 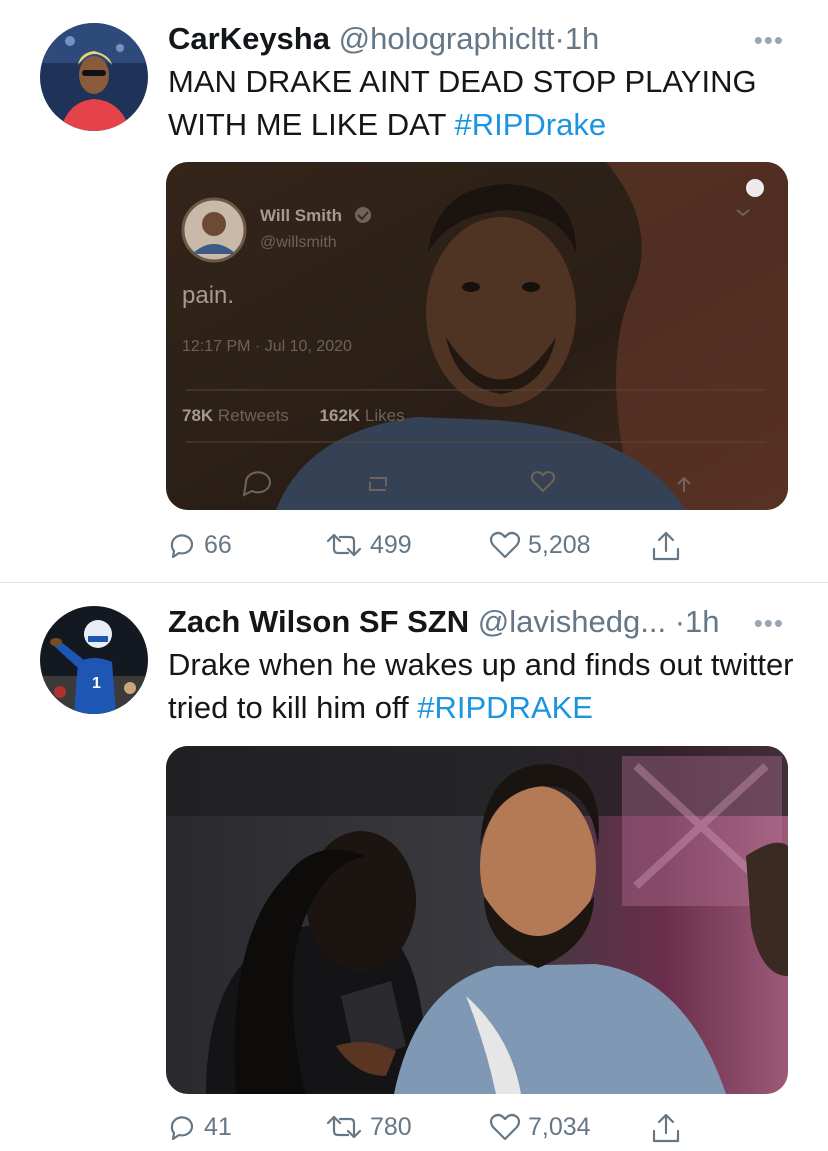 What do you see at coordinates (298, 242) in the screenshot?
I see `embedded-handle: @willsmith` at bounding box center [298, 242].